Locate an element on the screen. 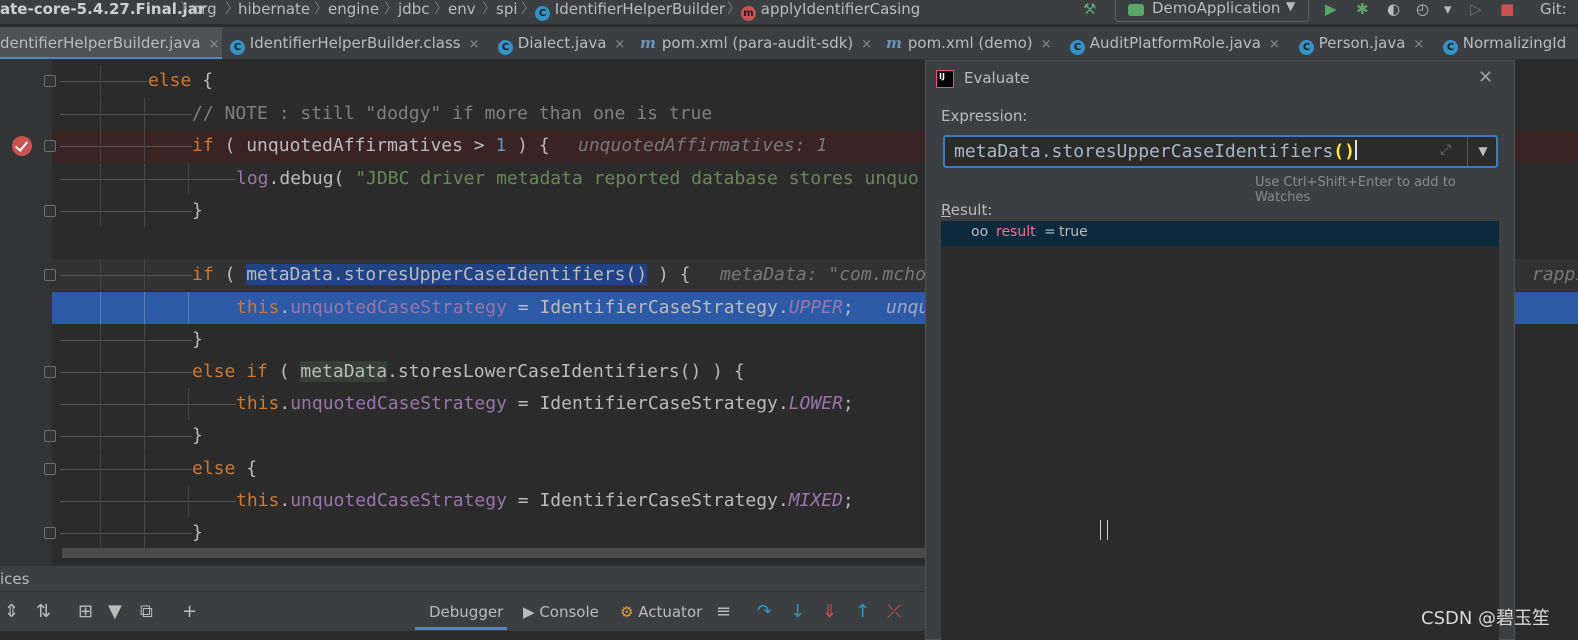 The height and width of the screenshot is (640, 1578). tab-pom-demo: m pom.xml (demo) × is located at coordinates (969, 43).